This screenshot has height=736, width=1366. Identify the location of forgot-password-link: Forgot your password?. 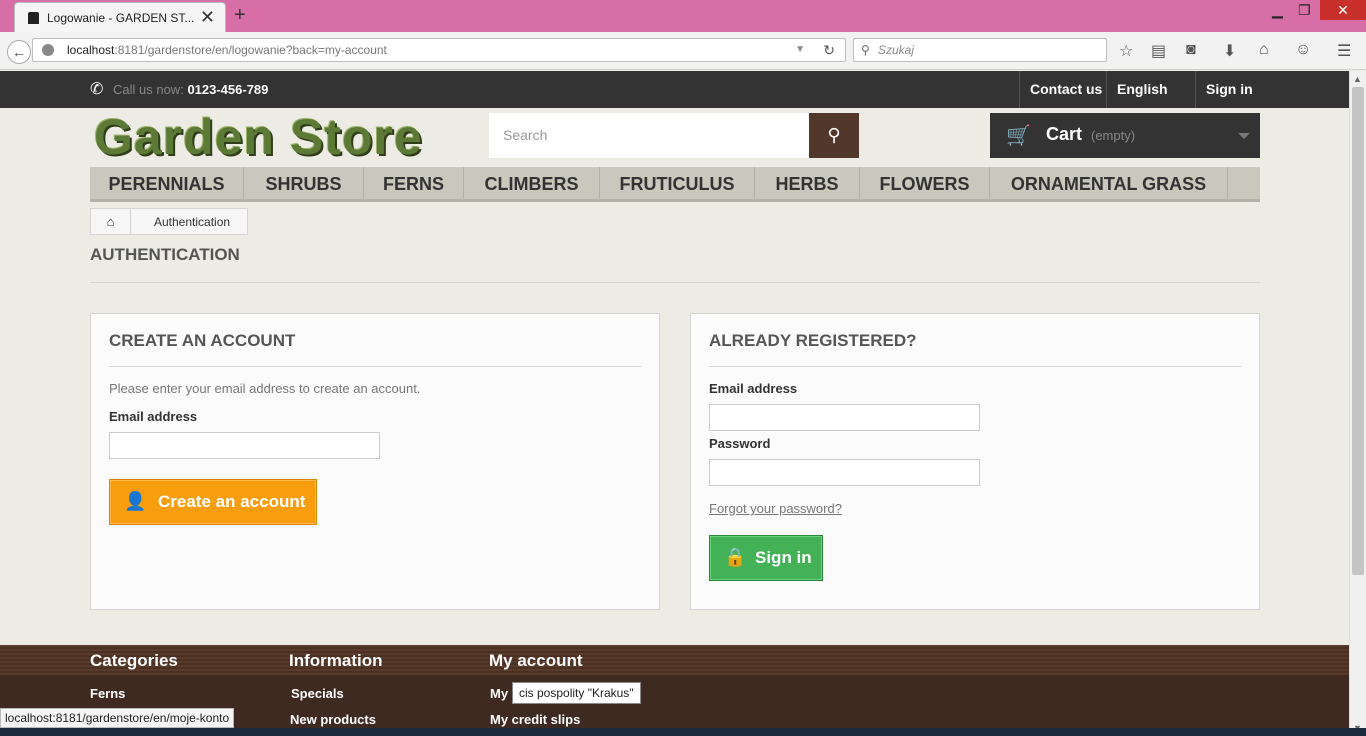
(775, 508).